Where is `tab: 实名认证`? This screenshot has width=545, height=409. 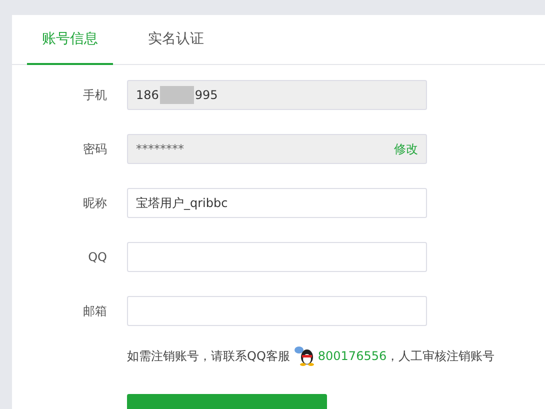
tab: 实名认证 is located at coordinates (176, 40).